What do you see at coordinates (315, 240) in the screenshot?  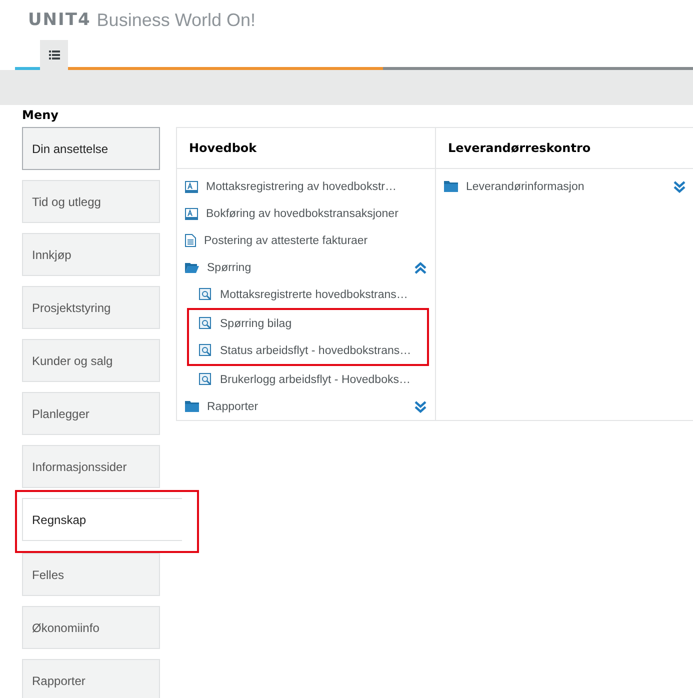 I see `menu-link: Postering av attesterte fakturaer` at bounding box center [315, 240].